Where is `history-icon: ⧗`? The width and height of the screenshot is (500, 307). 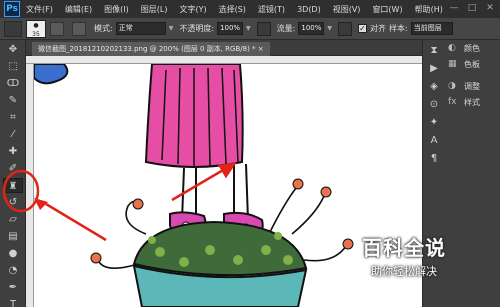 history-icon: ⧗ is located at coordinates (434, 51).